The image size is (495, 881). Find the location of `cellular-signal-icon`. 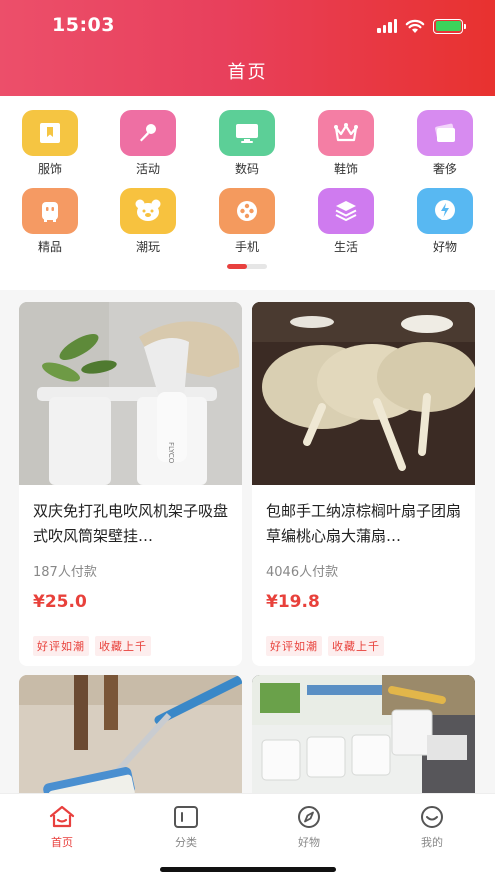

cellular-signal-icon is located at coordinates (387, 26).